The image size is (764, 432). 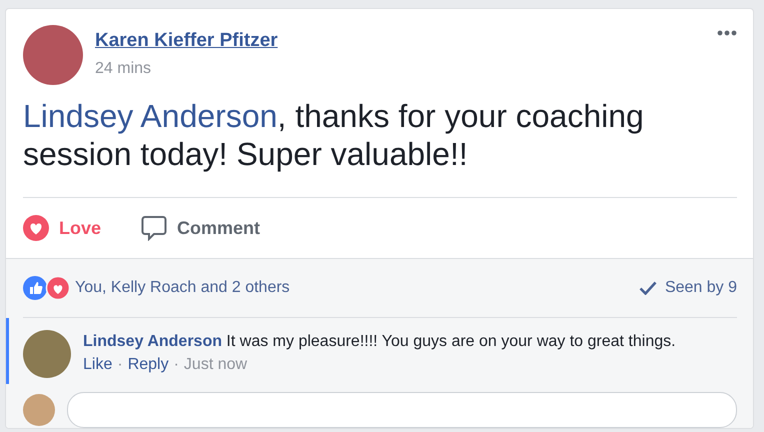 I want to click on speech-bubble-icon, so click(x=154, y=228).